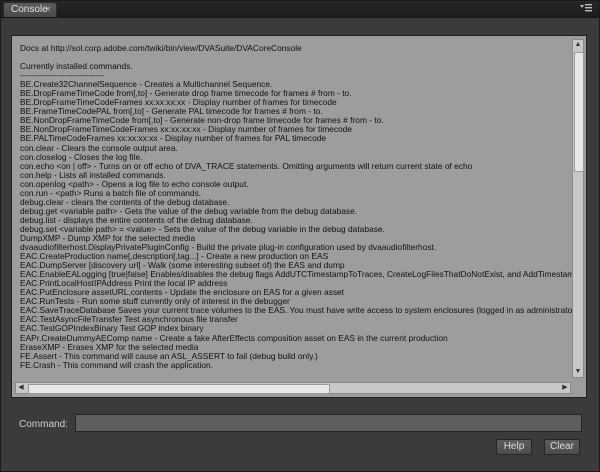 This screenshot has width=600, height=472. What do you see at coordinates (562, 447) in the screenshot?
I see `clear-button: Clear` at bounding box center [562, 447].